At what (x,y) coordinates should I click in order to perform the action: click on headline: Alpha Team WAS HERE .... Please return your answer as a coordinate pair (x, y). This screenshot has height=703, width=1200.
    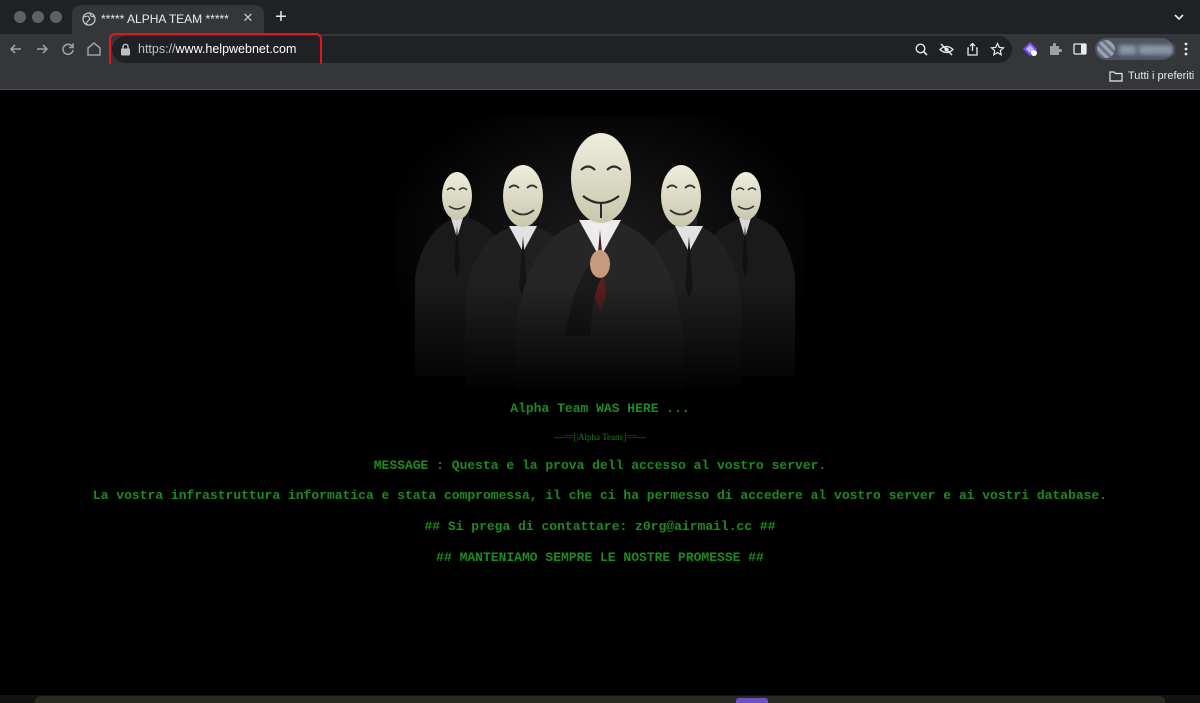
    Looking at the image, I should click on (600, 408).